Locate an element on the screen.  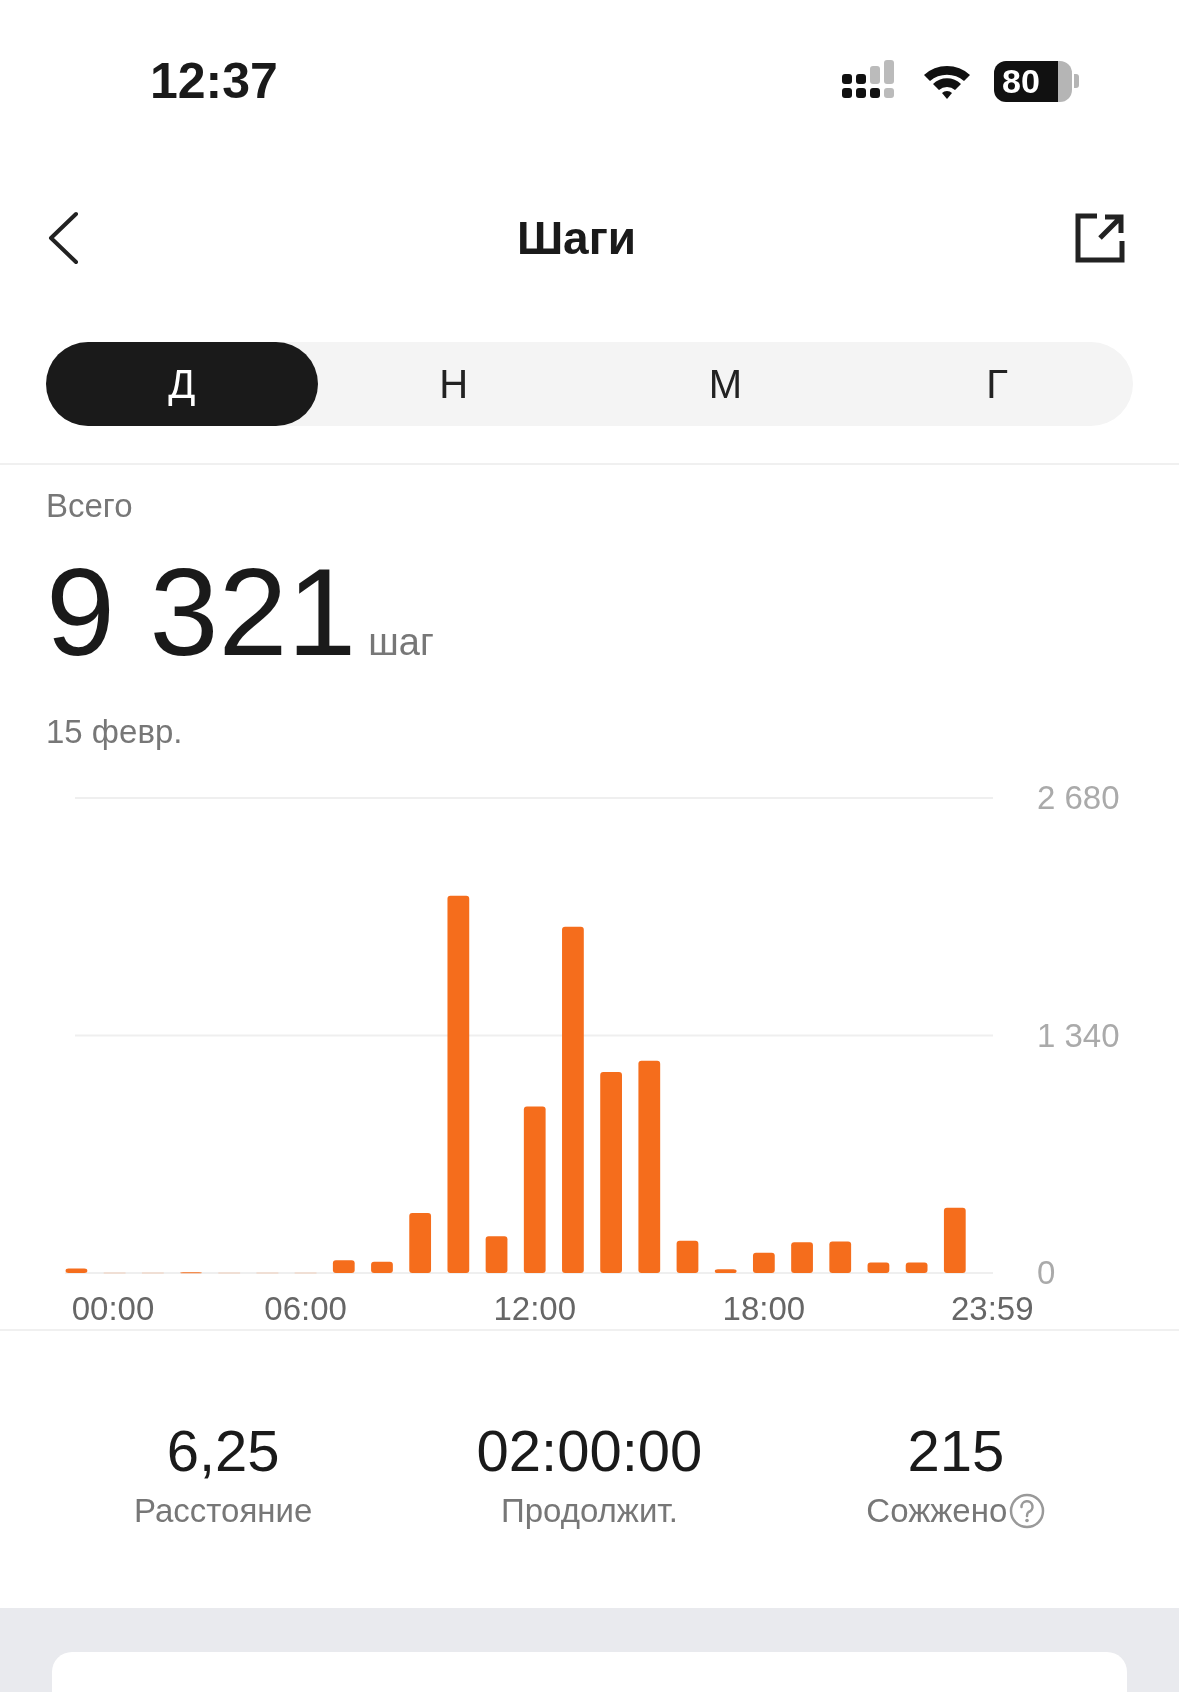
x-axis-label: 23:59 is located at coordinates (992, 1307).